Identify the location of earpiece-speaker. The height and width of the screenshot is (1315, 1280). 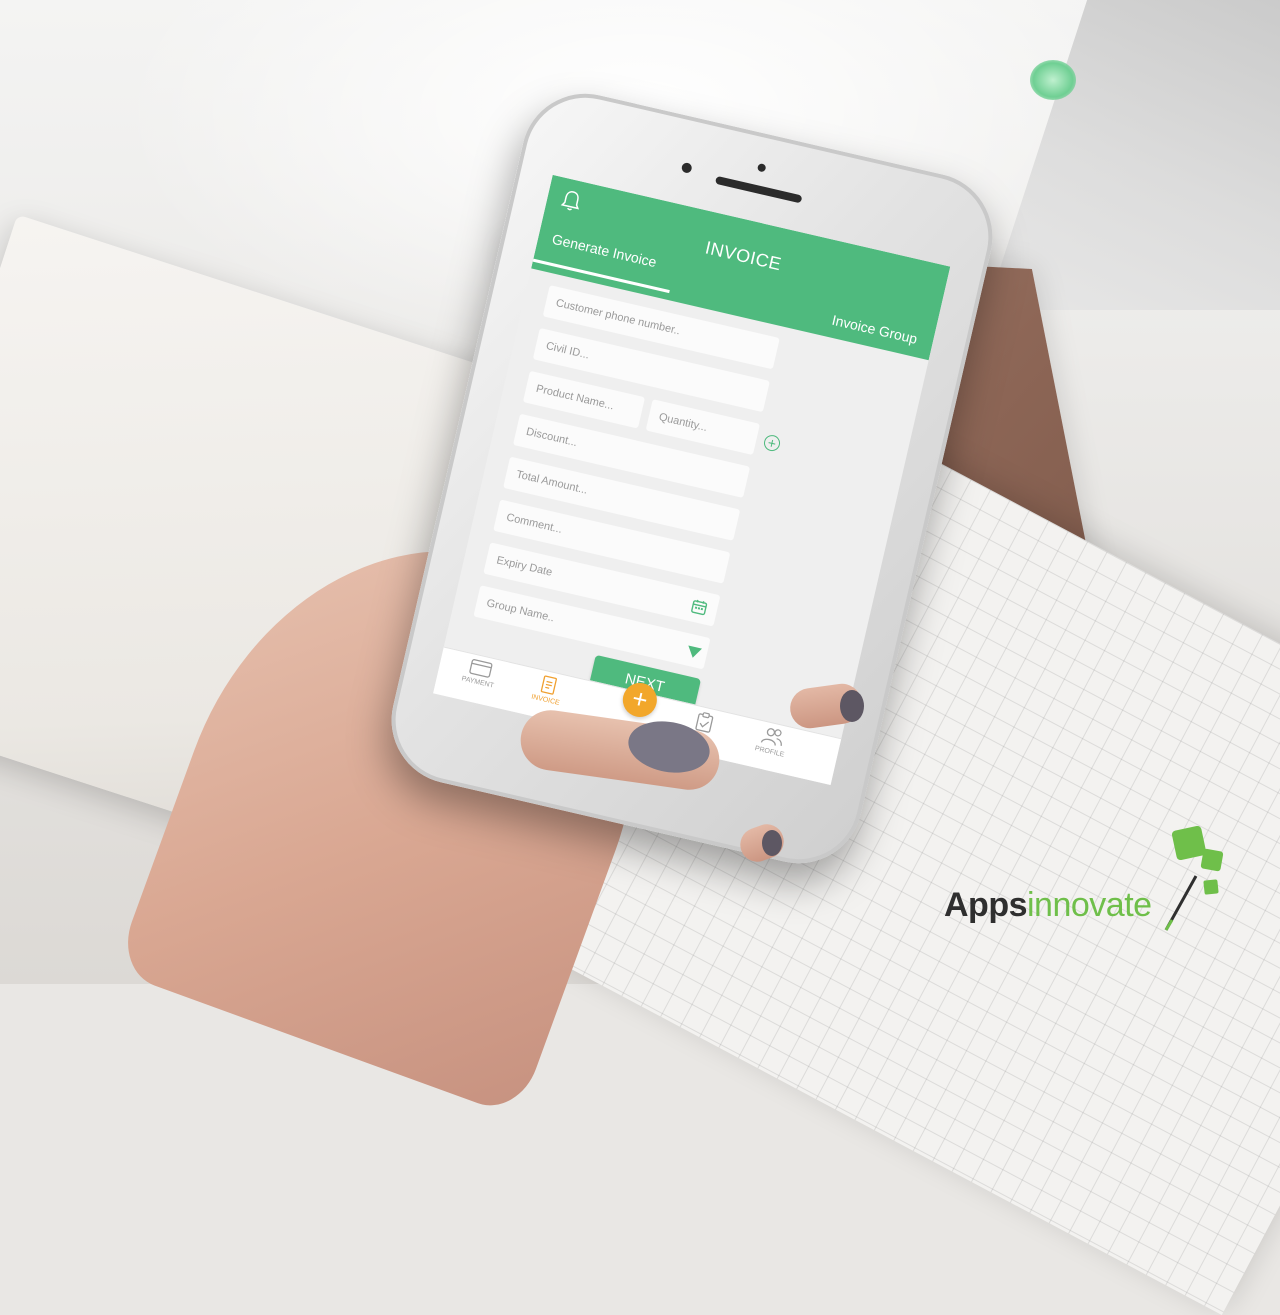
(758, 189).